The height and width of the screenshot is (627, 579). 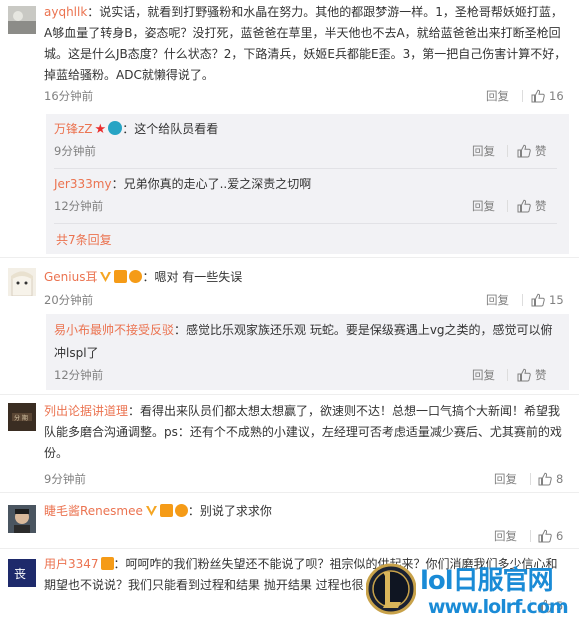 I want to click on like-button: 6, so click(x=550, y=536).